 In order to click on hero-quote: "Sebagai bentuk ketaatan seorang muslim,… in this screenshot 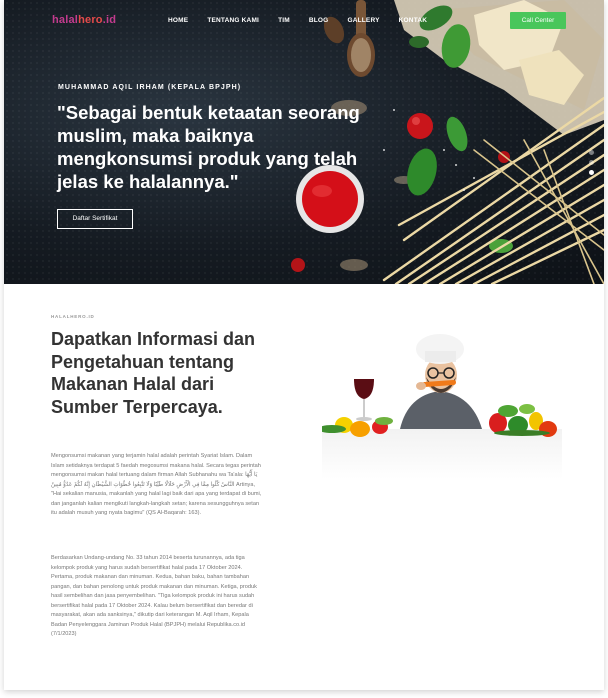, I will do `click(208, 147)`.